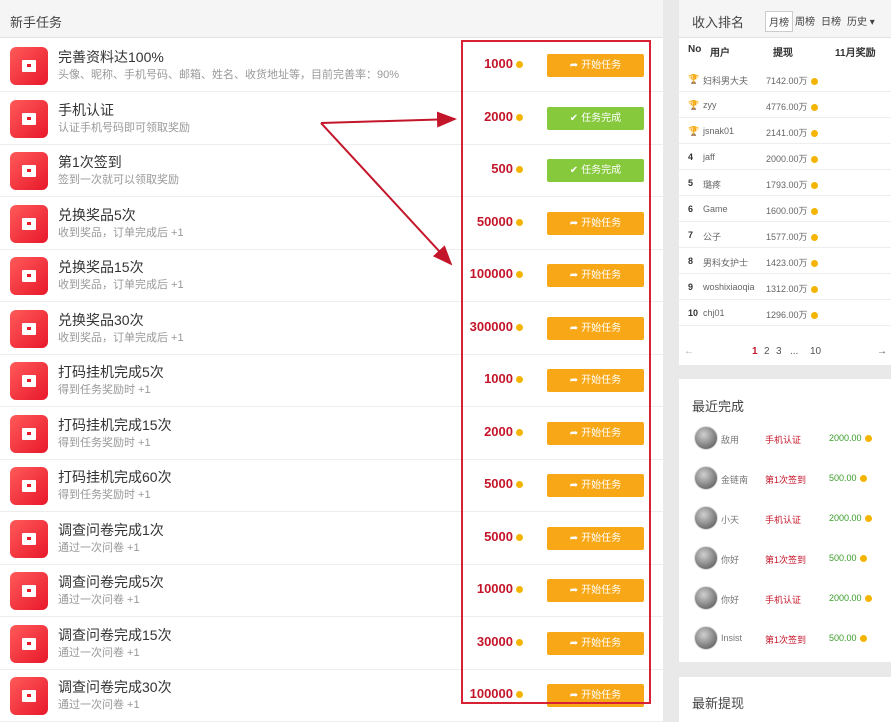 This screenshot has width=891, height=722. What do you see at coordinates (709, 157) in the screenshot?
I see `rank-user: jaff` at bounding box center [709, 157].